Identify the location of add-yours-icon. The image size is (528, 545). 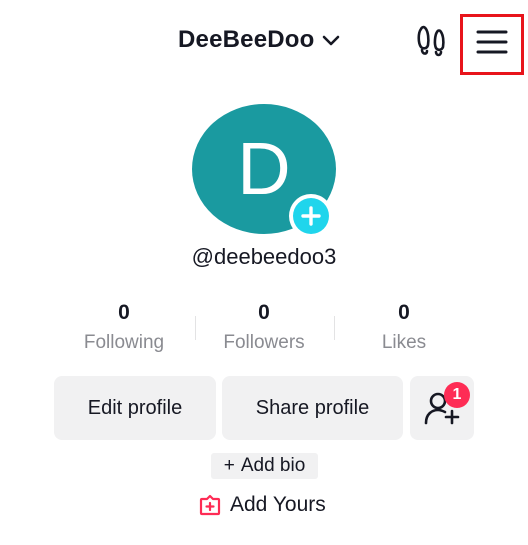
(210, 505).